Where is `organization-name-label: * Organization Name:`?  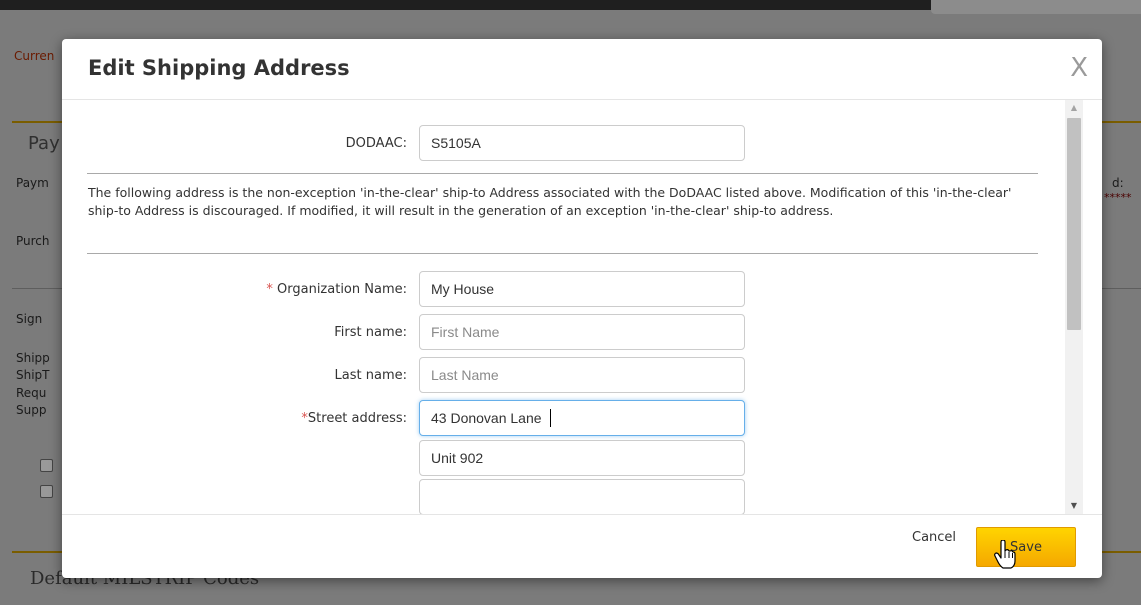 organization-name-label: * Organization Name: is located at coordinates (336, 289).